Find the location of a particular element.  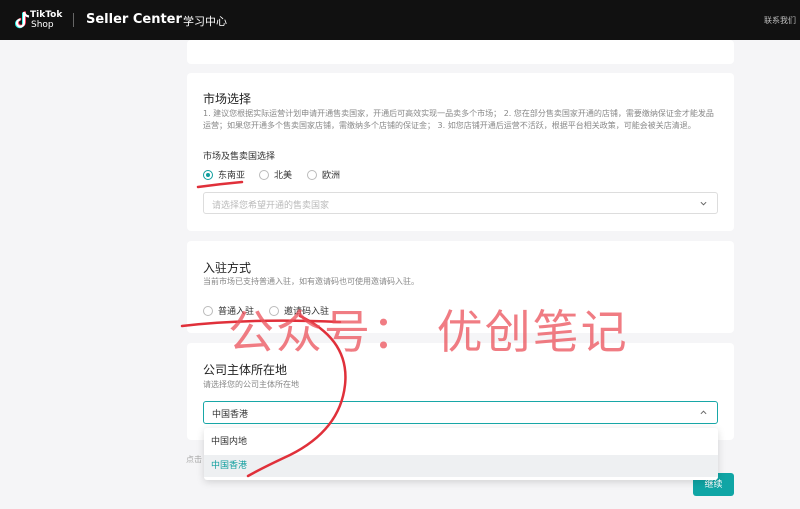

entry-title: 入驻方式 is located at coordinates (227, 268).